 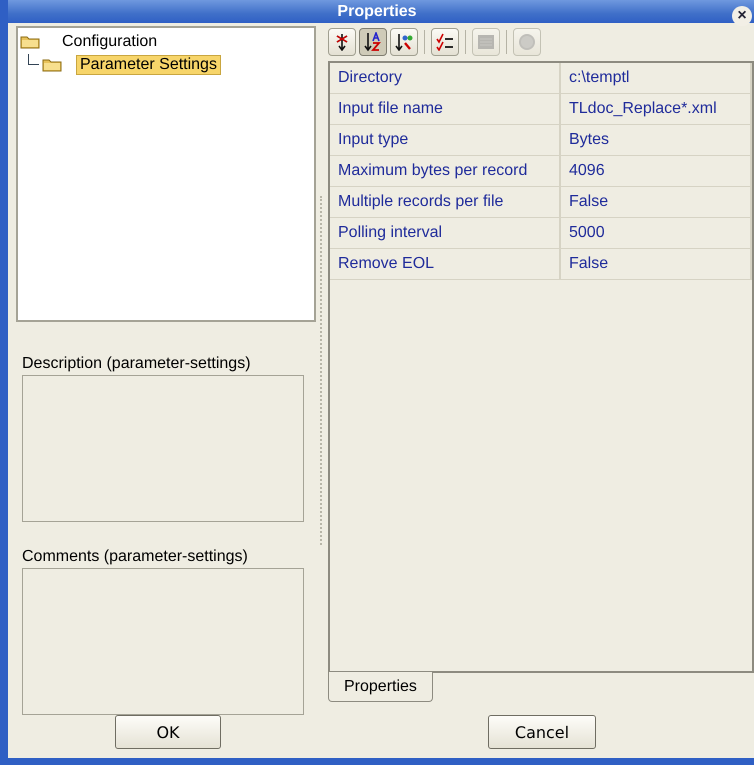 I want to click on property-value: 4096, so click(x=656, y=171).